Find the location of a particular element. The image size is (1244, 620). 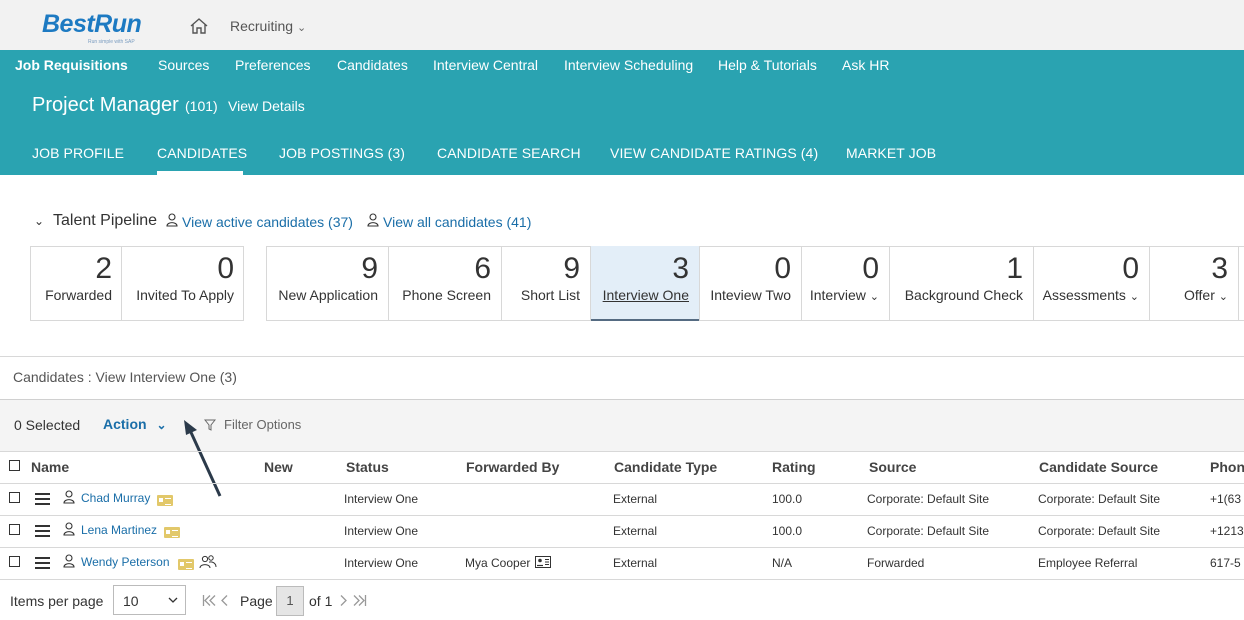

table-header-bottom is located at coordinates (622, 483).